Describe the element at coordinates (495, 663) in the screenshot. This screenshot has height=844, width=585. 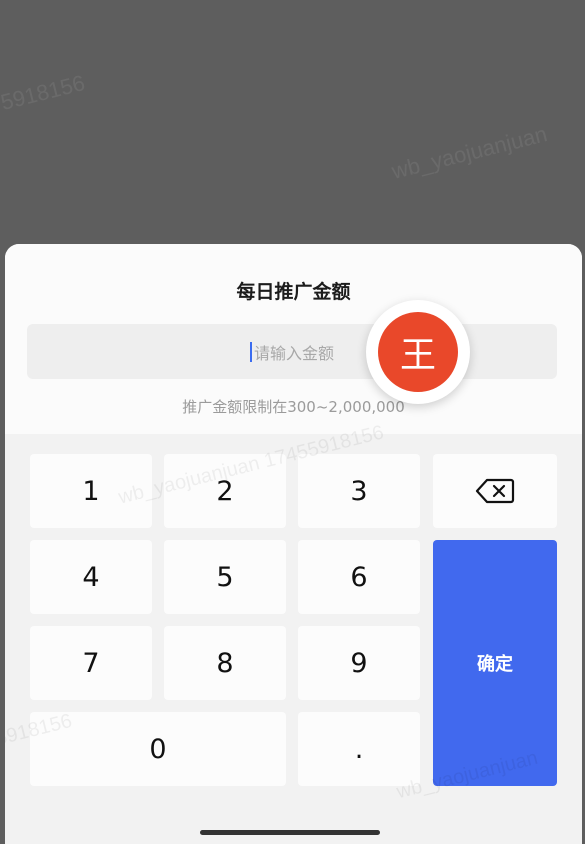
I see `confirm-button: 确定` at that location.